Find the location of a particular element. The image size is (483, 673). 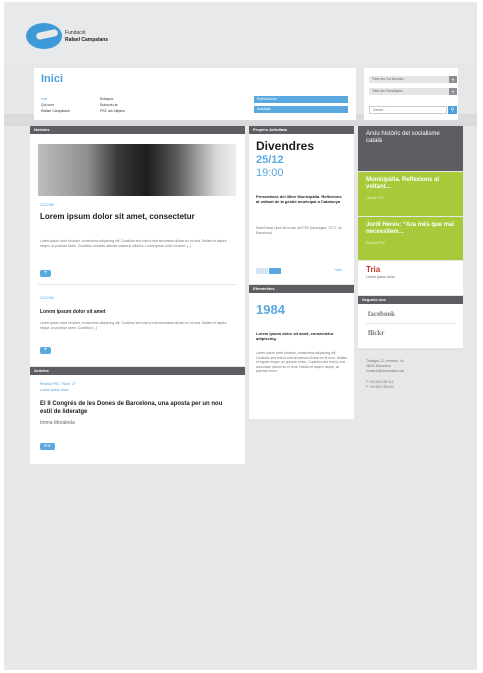

nav-link-qui-som: Qui som is located at coordinates (47, 105).